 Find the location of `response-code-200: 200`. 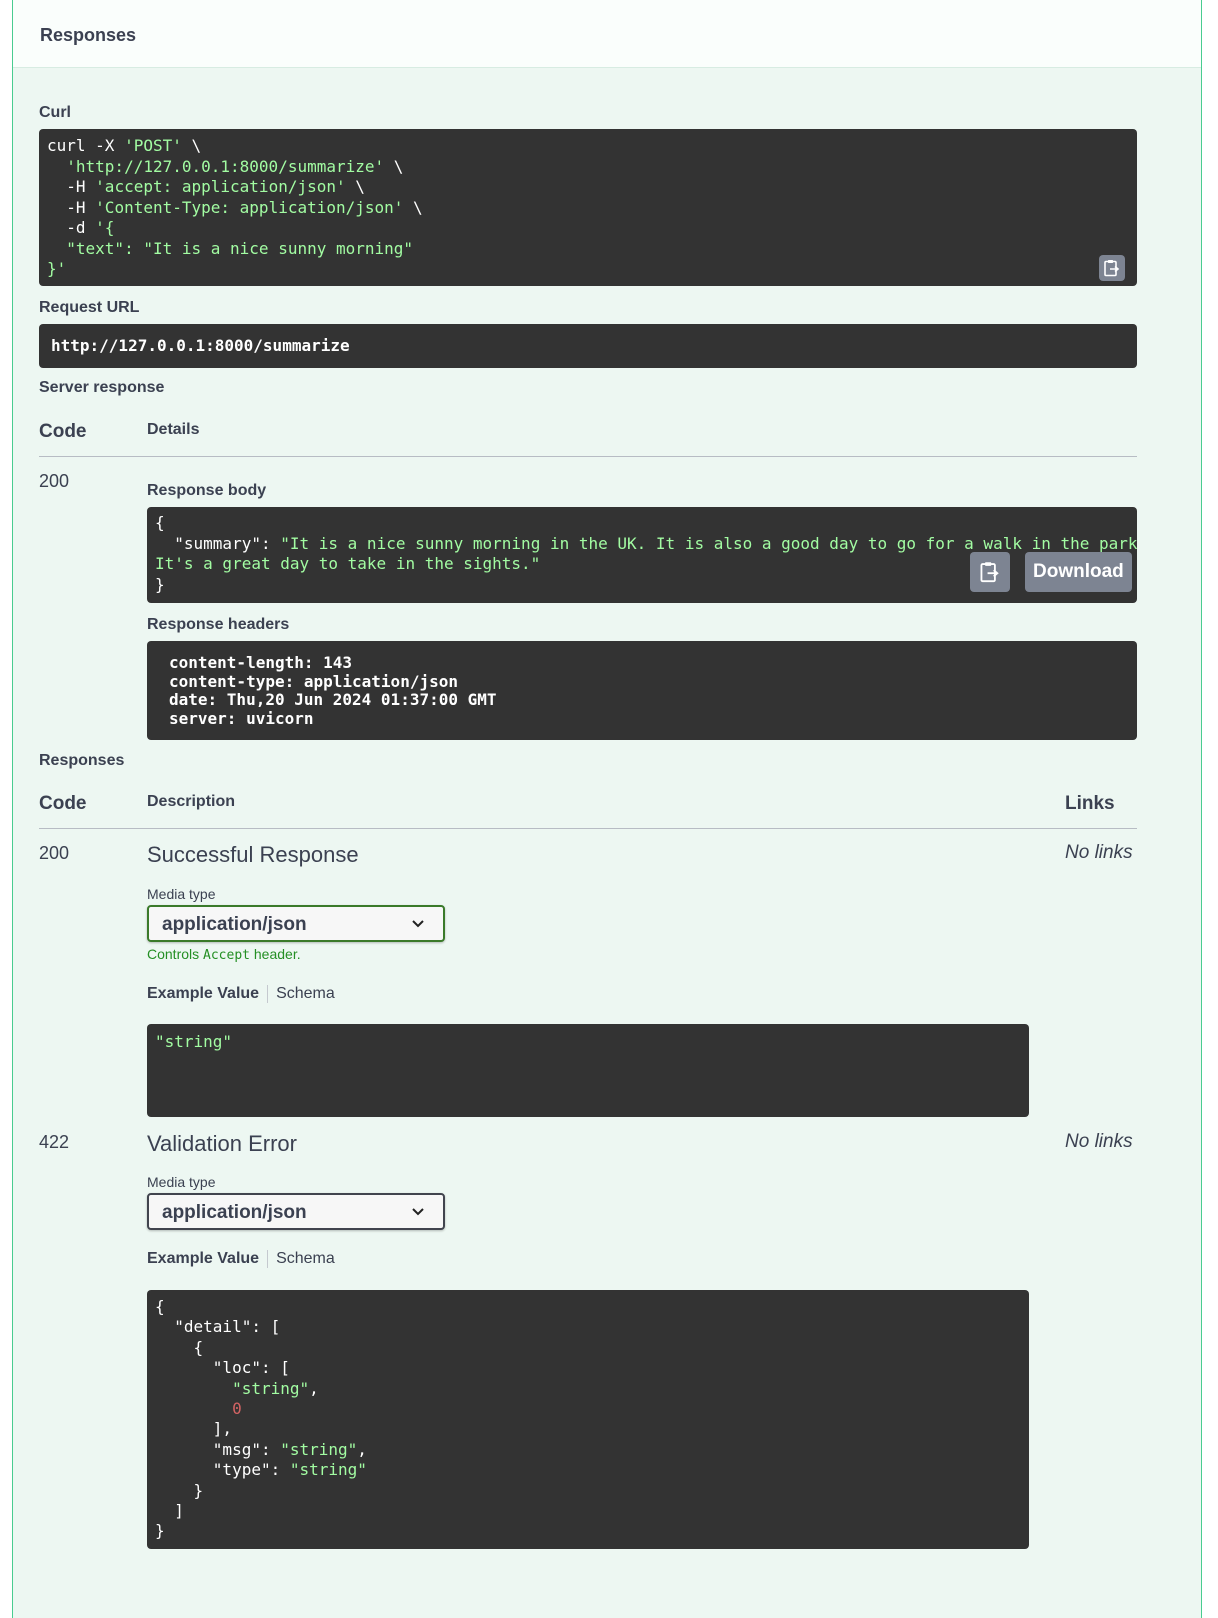

response-code-200: 200 is located at coordinates (54, 853).